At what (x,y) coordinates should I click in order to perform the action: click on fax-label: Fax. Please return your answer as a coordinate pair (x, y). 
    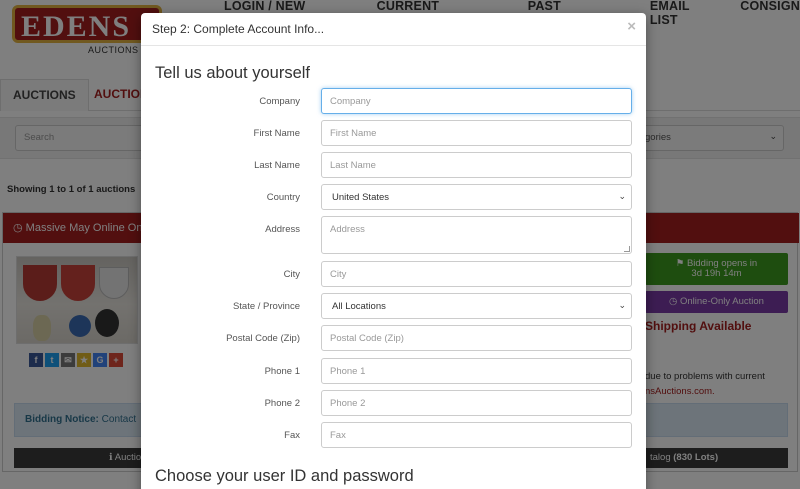
    Looking at the image, I should click on (292, 435).